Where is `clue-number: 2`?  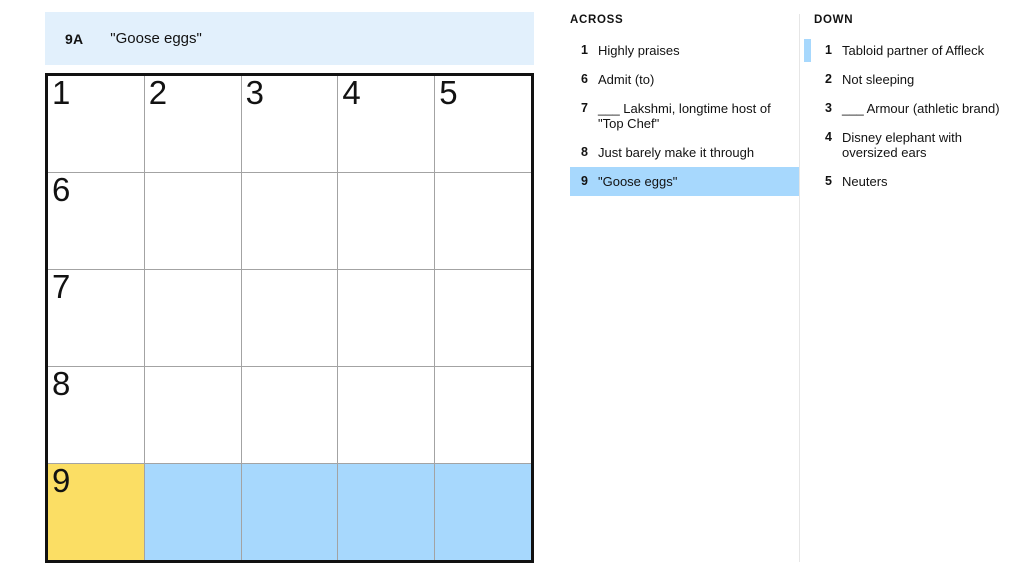
clue-number: 2 is located at coordinates (828, 79).